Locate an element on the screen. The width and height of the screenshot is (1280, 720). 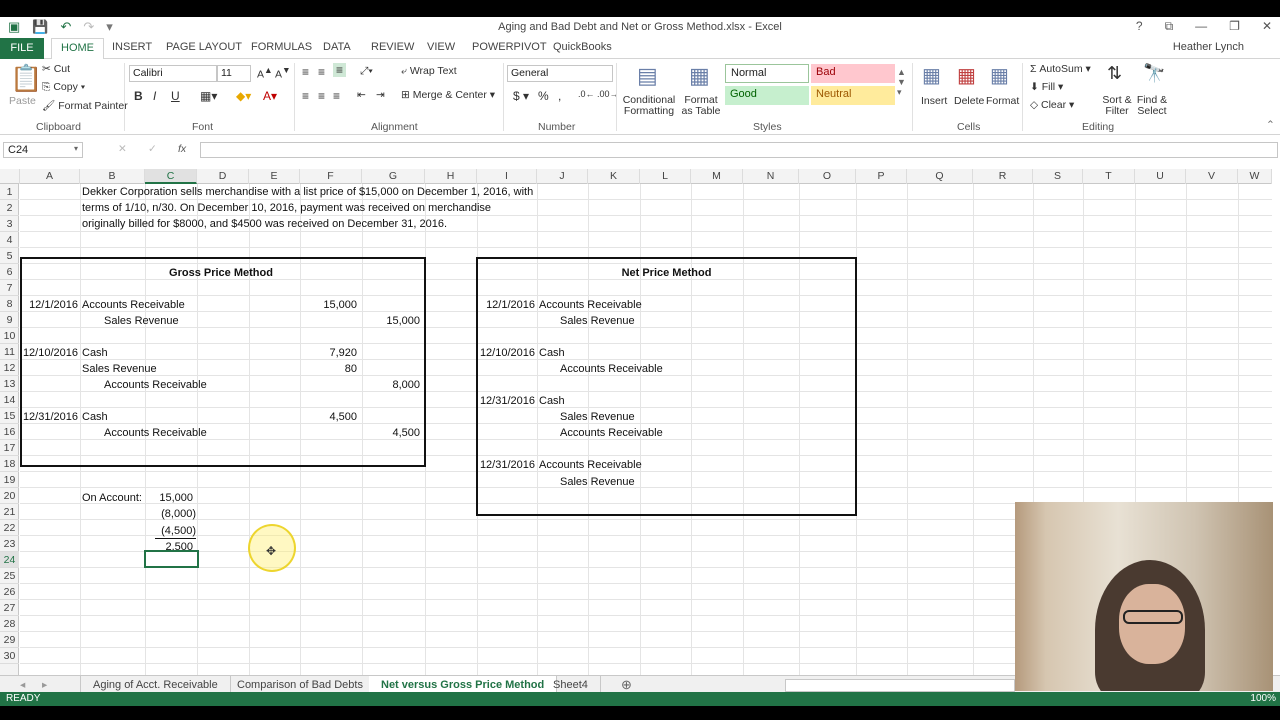
tab-page-layout: PAGE LAYOUT is located at coordinates (204, 47).